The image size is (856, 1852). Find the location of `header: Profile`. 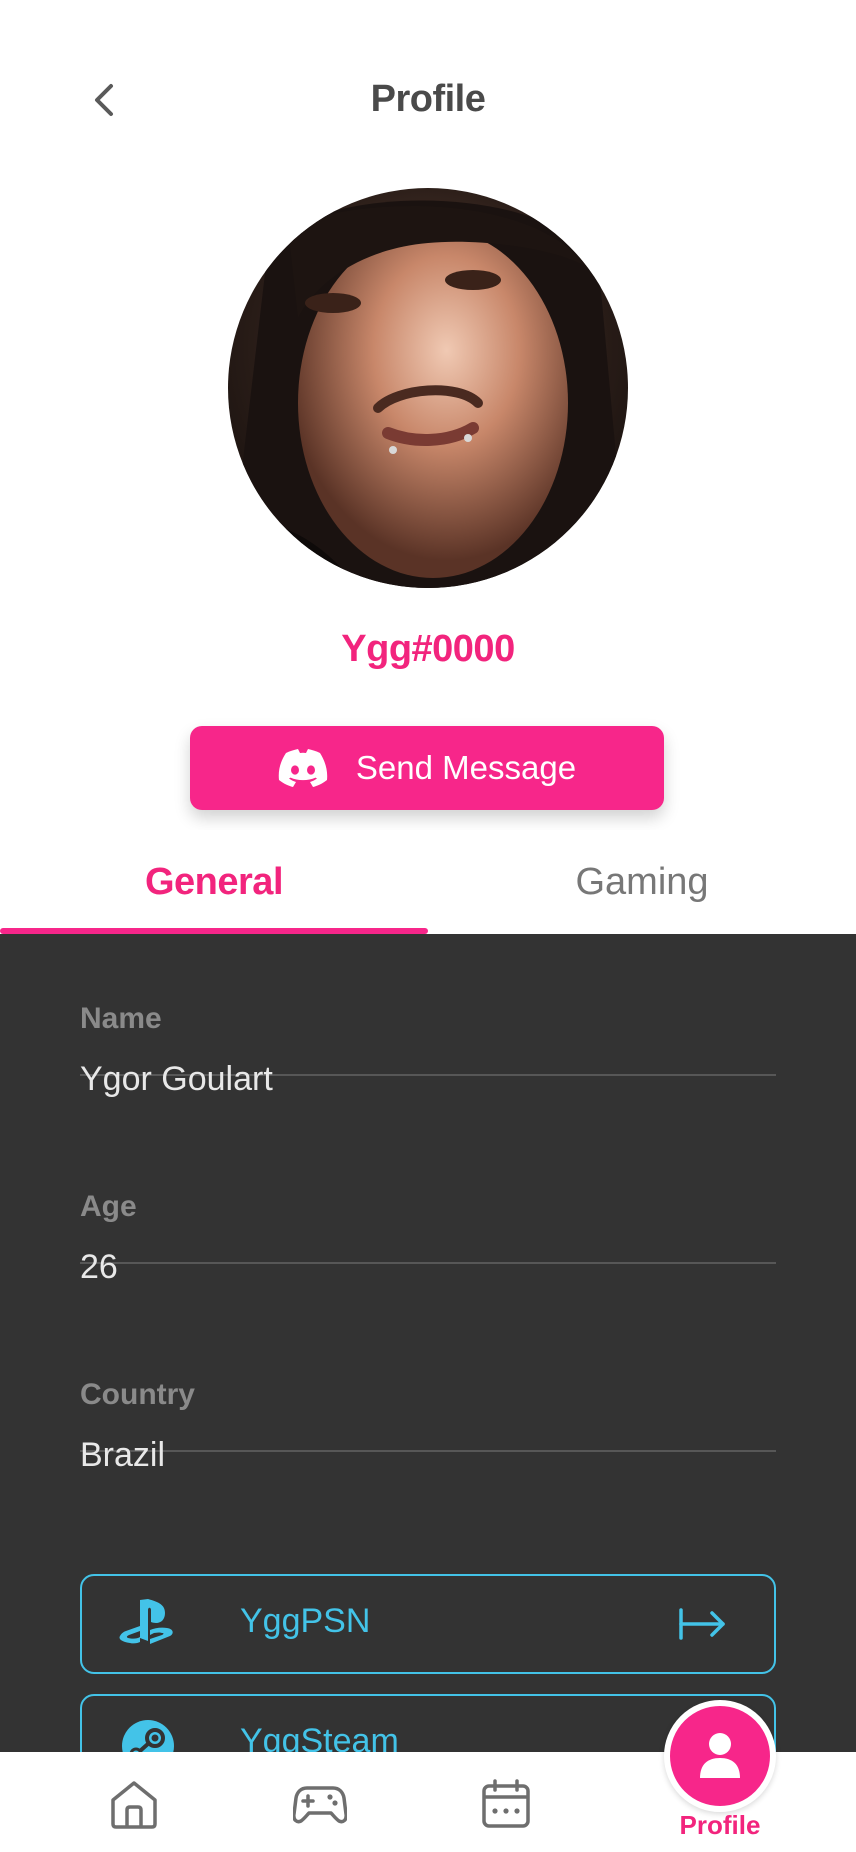

header: Profile is located at coordinates (428, 100).